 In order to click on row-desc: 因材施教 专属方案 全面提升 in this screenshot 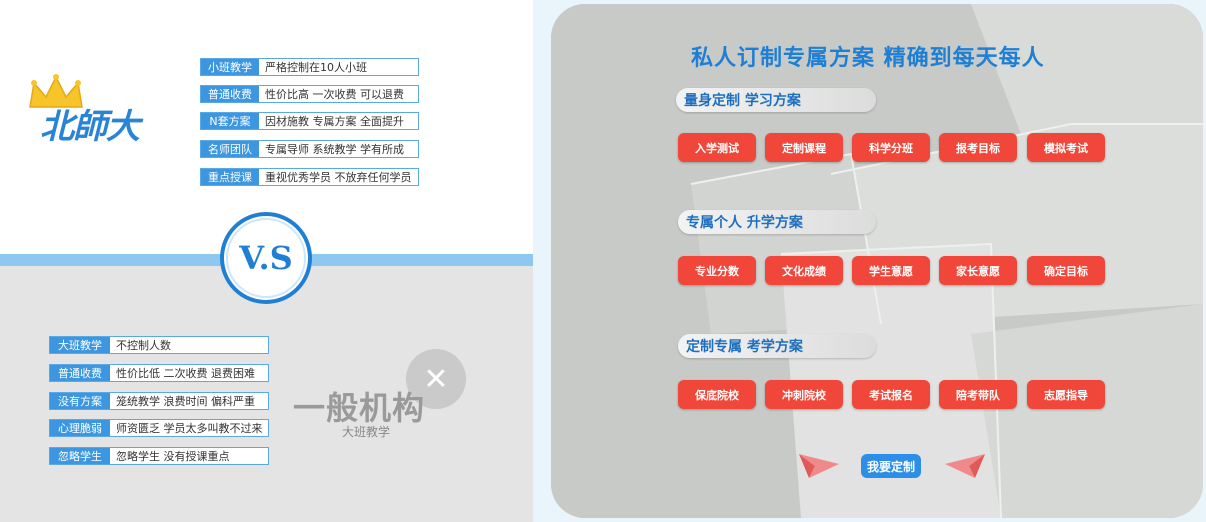, I will do `click(334, 121)`.